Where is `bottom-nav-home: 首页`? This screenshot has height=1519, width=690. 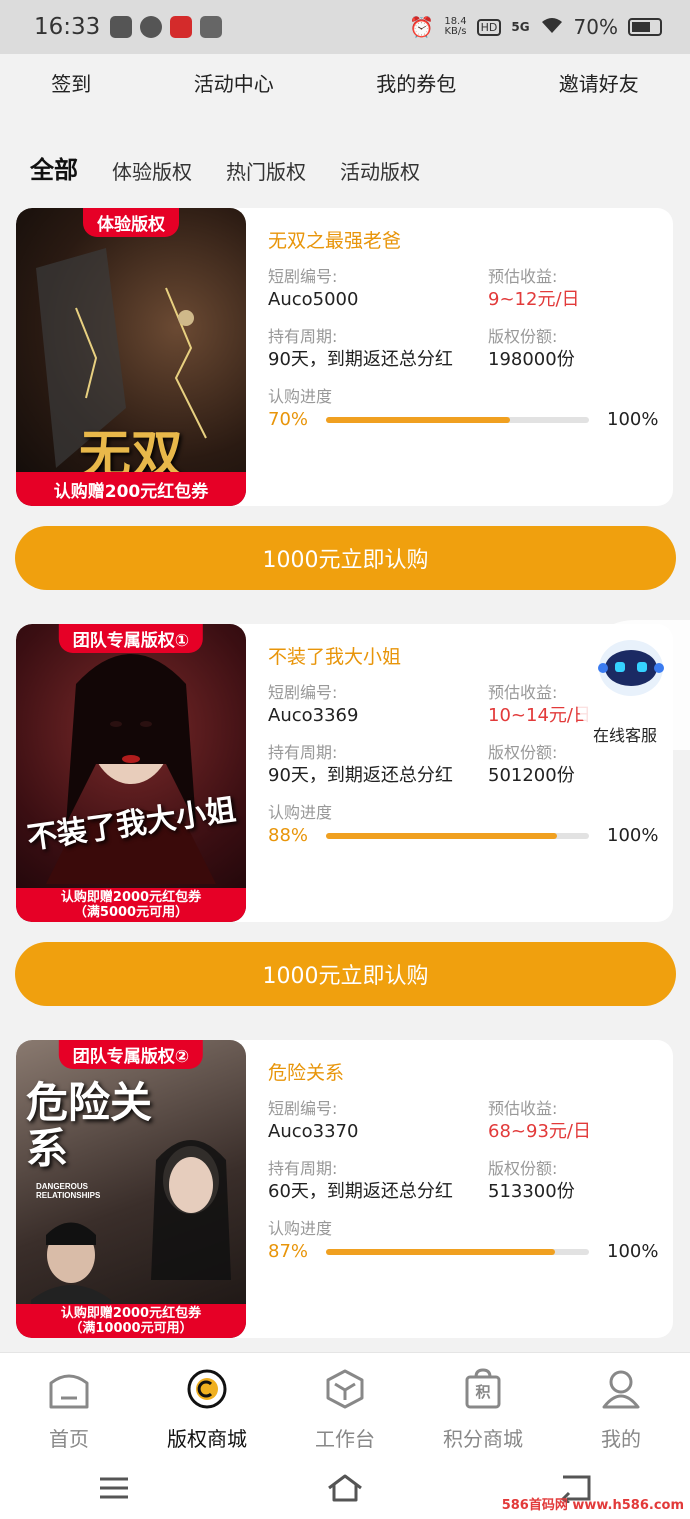
bottom-nav-home: 首页 is located at coordinates (69, 1404).